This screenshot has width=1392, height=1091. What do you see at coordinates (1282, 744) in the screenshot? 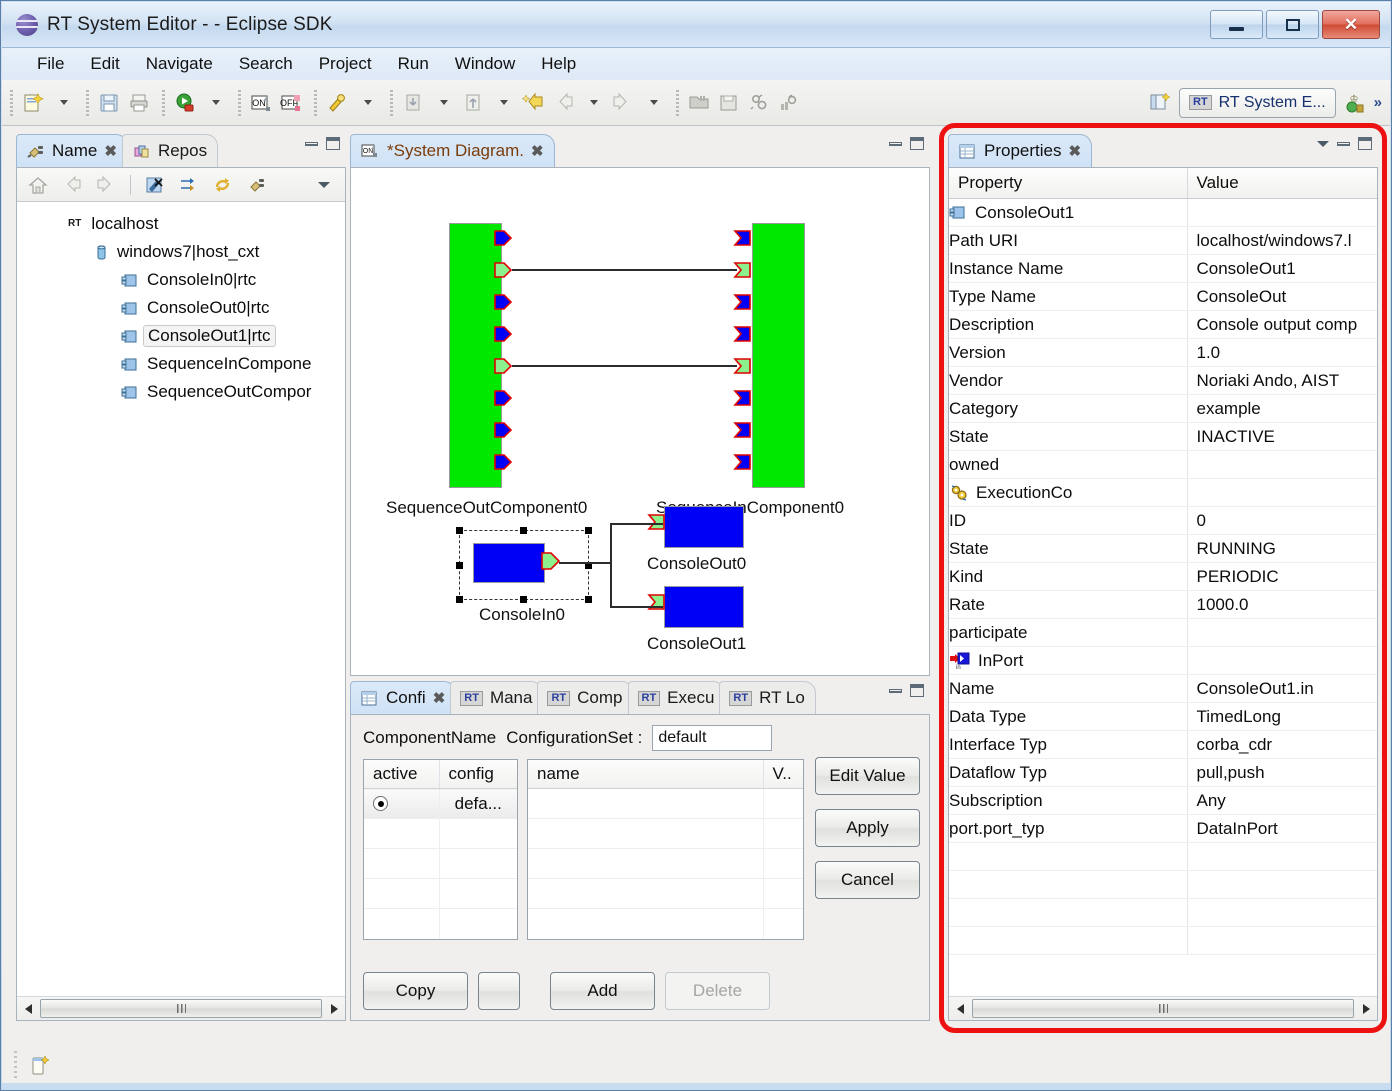
I see `property-value-cell: corba_cdr` at bounding box center [1282, 744].